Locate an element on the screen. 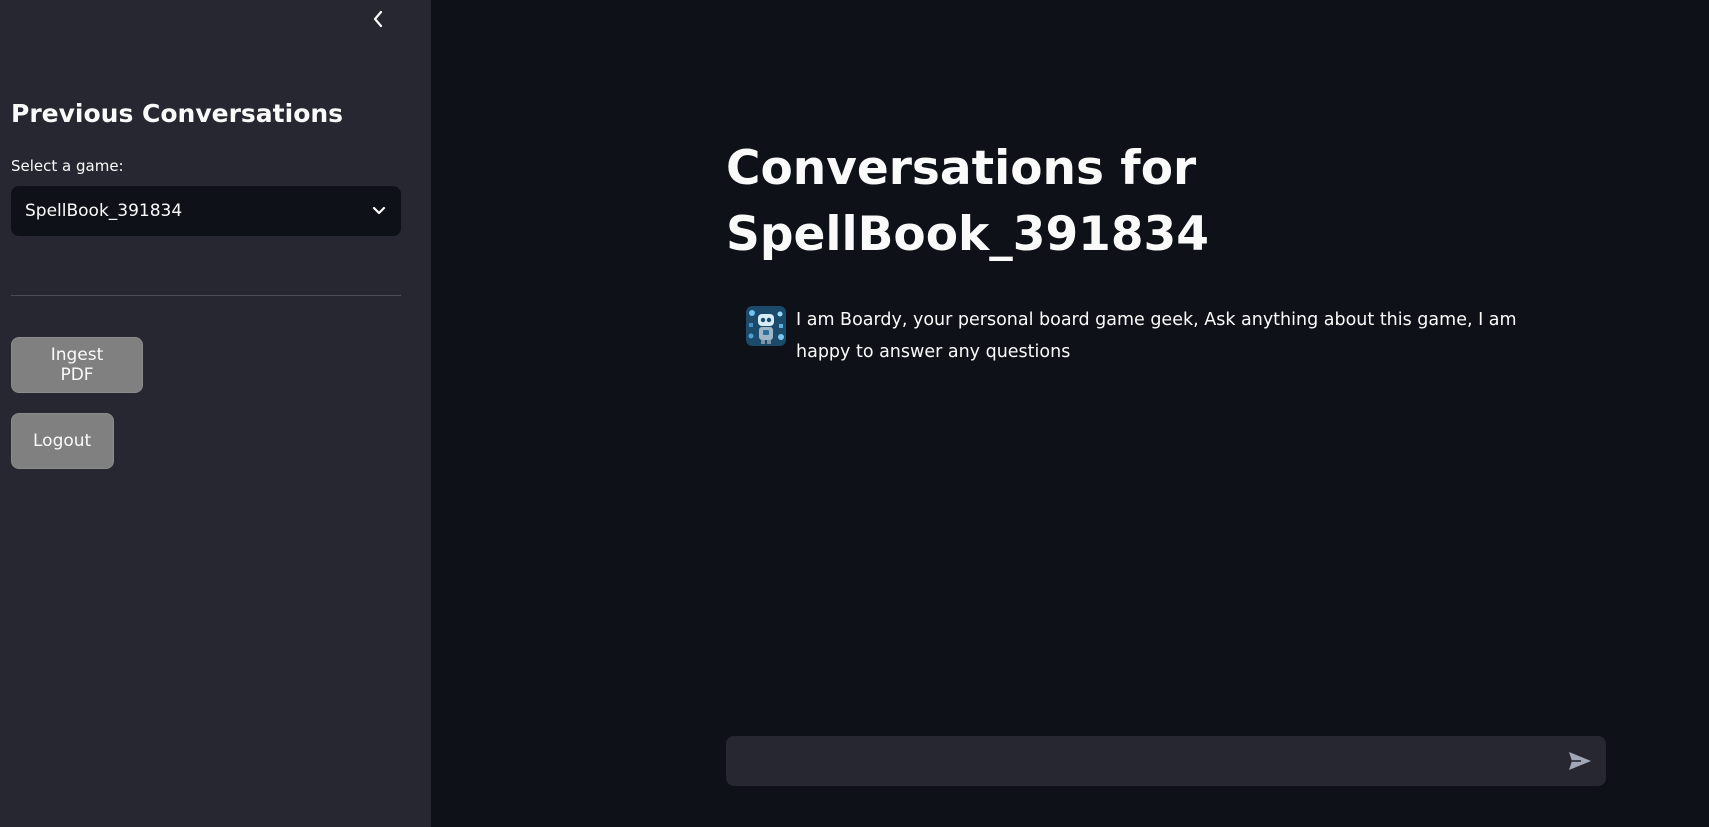 The width and height of the screenshot is (1709, 827). select-game-label: Select a game: is located at coordinates (67, 166).